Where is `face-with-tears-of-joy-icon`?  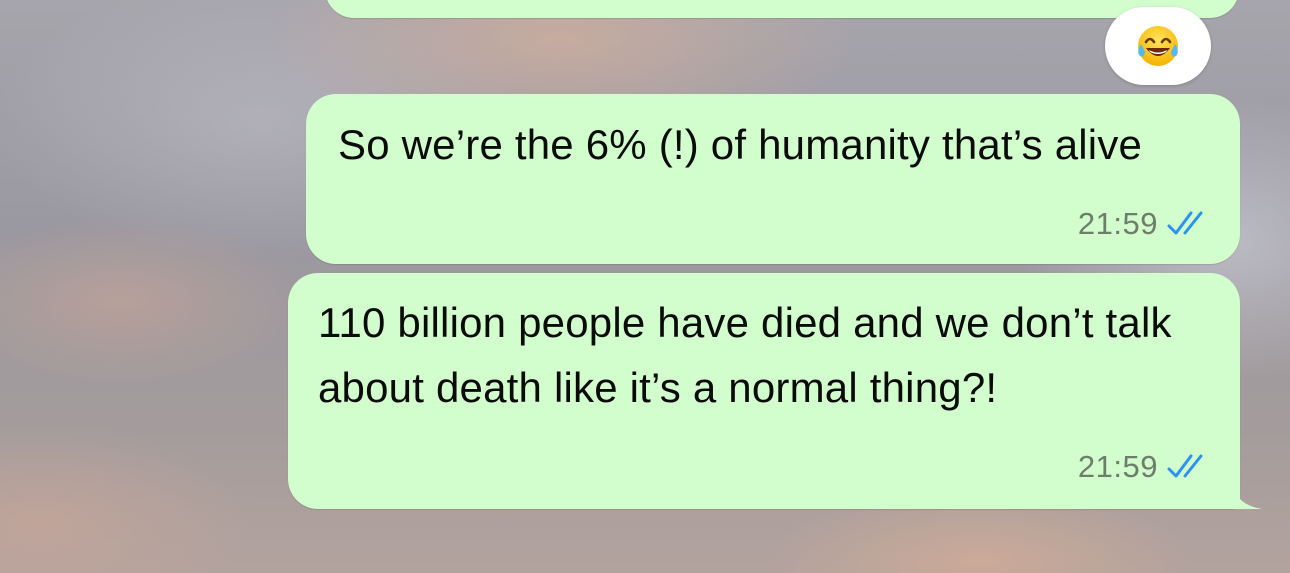
face-with-tears-of-joy-icon is located at coordinates (1158, 46).